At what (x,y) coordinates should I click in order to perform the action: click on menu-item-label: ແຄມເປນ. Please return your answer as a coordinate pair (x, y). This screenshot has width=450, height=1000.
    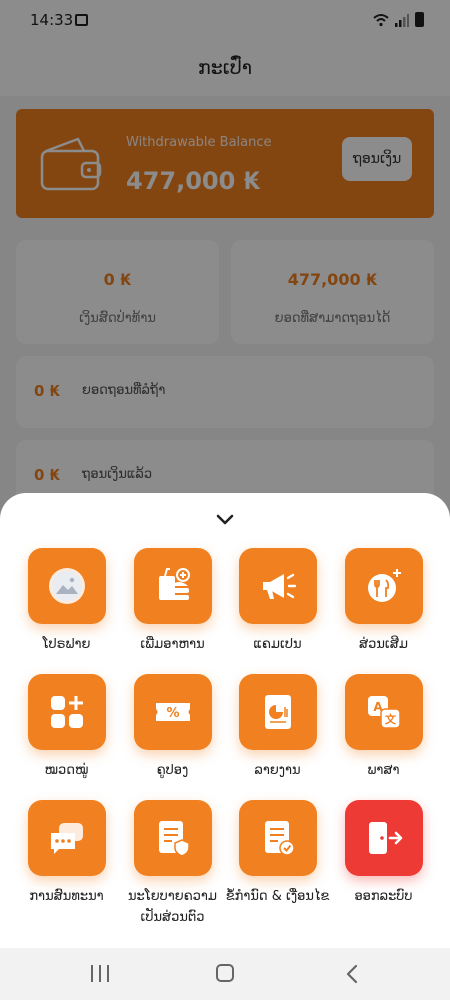
    Looking at the image, I should click on (277, 644).